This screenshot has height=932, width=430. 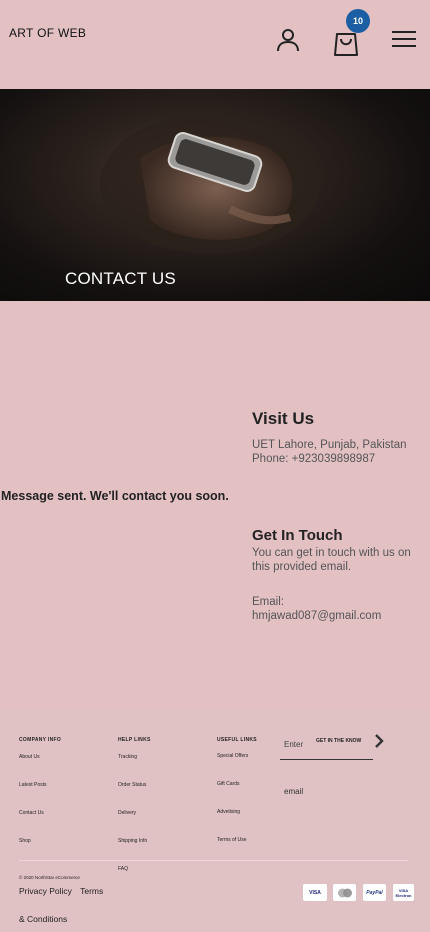 I want to click on email-label: Email:, so click(x=268, y=602).